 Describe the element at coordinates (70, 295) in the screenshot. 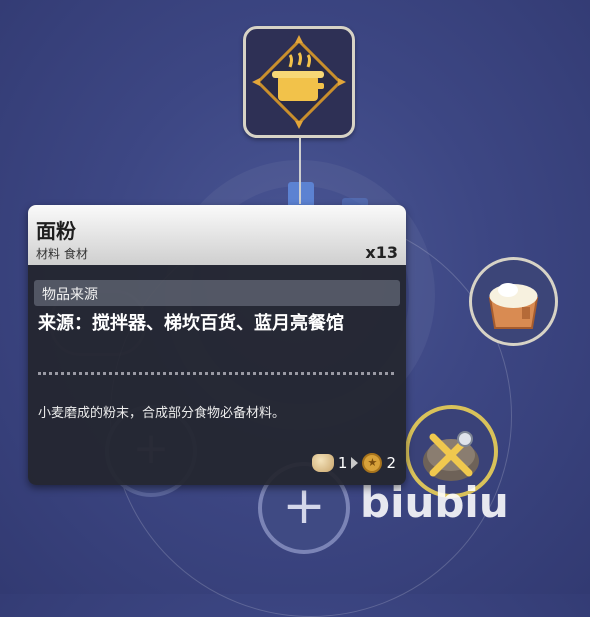

I see `section-label: 物品来源` at that location.